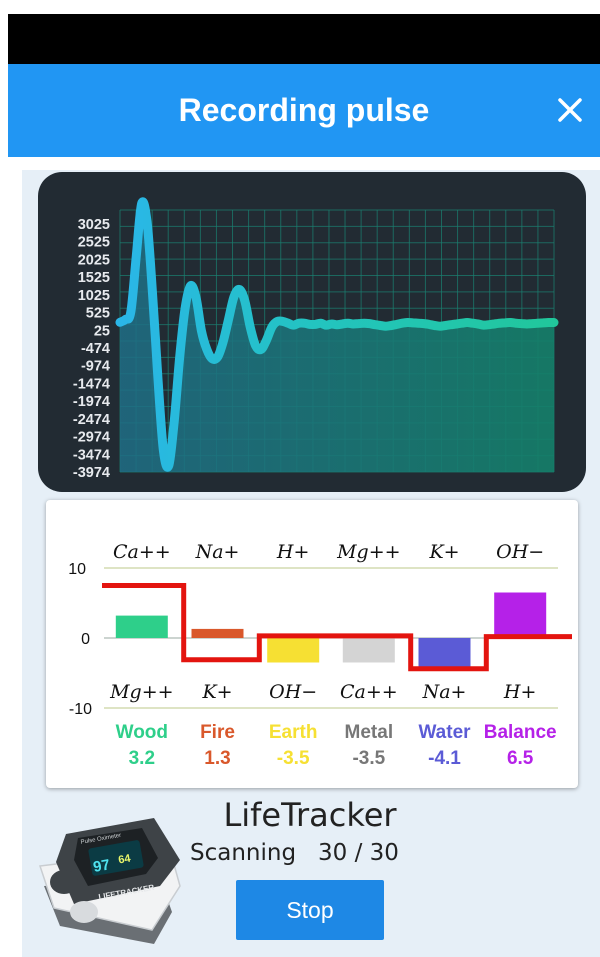 The height and width of the screenshot is (957, 600). What do you see at coordinates (293, 650) in the screenshot?
I see `bar-earth` at bounding box center [293, 650].